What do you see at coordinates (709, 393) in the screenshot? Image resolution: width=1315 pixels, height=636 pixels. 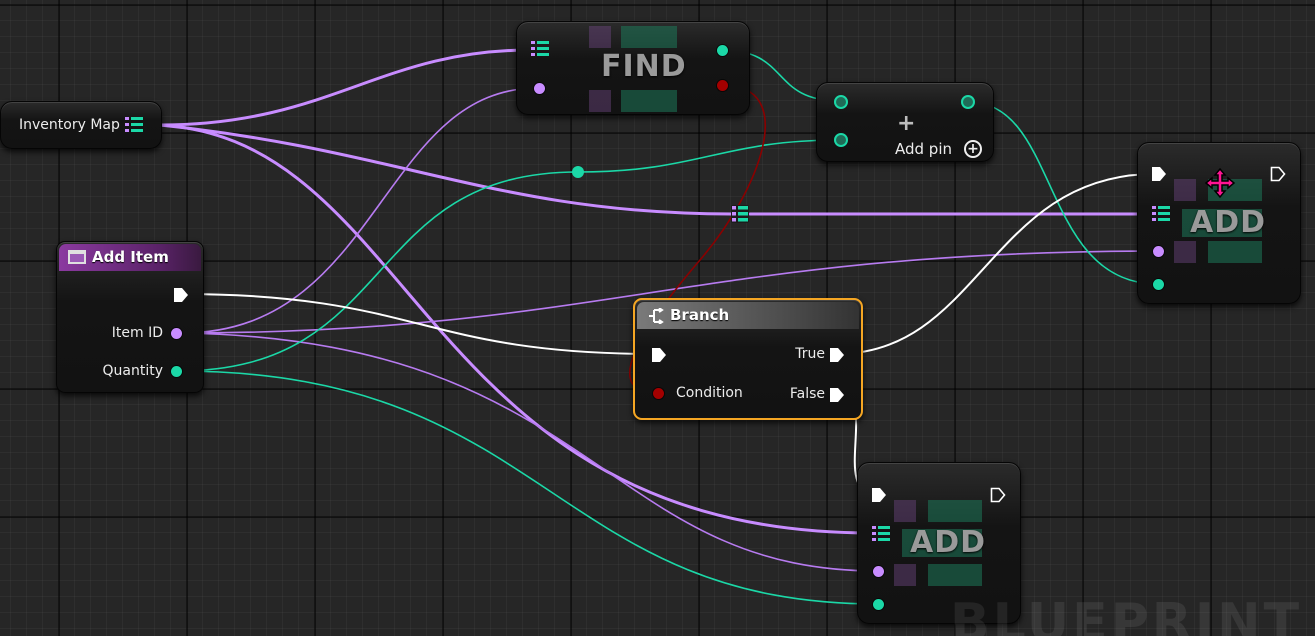 I see `condition-label: Condition` at bounding box center [709, 393].